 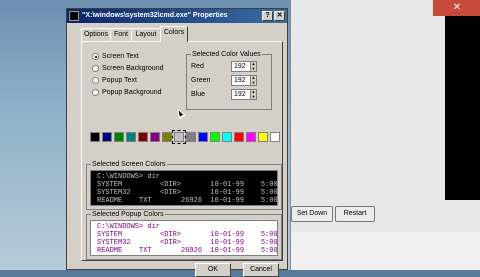 I want to click on tab-layout: Layout, so click(x=146, y=34).